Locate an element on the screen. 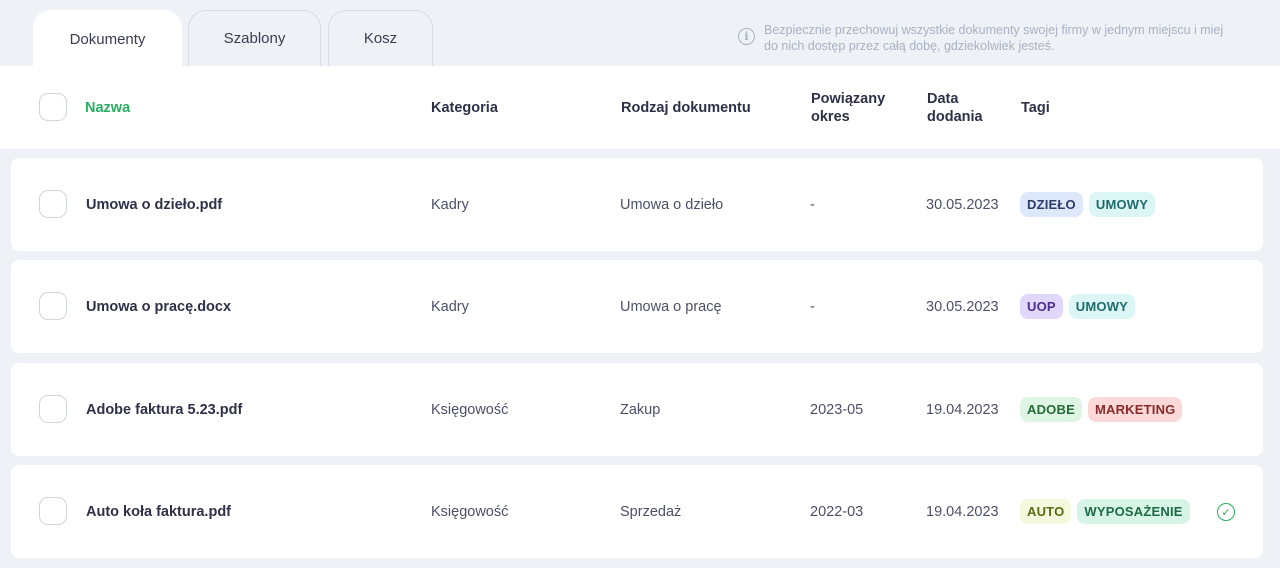 This screenshot has height=568, width=1280. column-header-date-line2: dodania is located at coordinates (955, 116).